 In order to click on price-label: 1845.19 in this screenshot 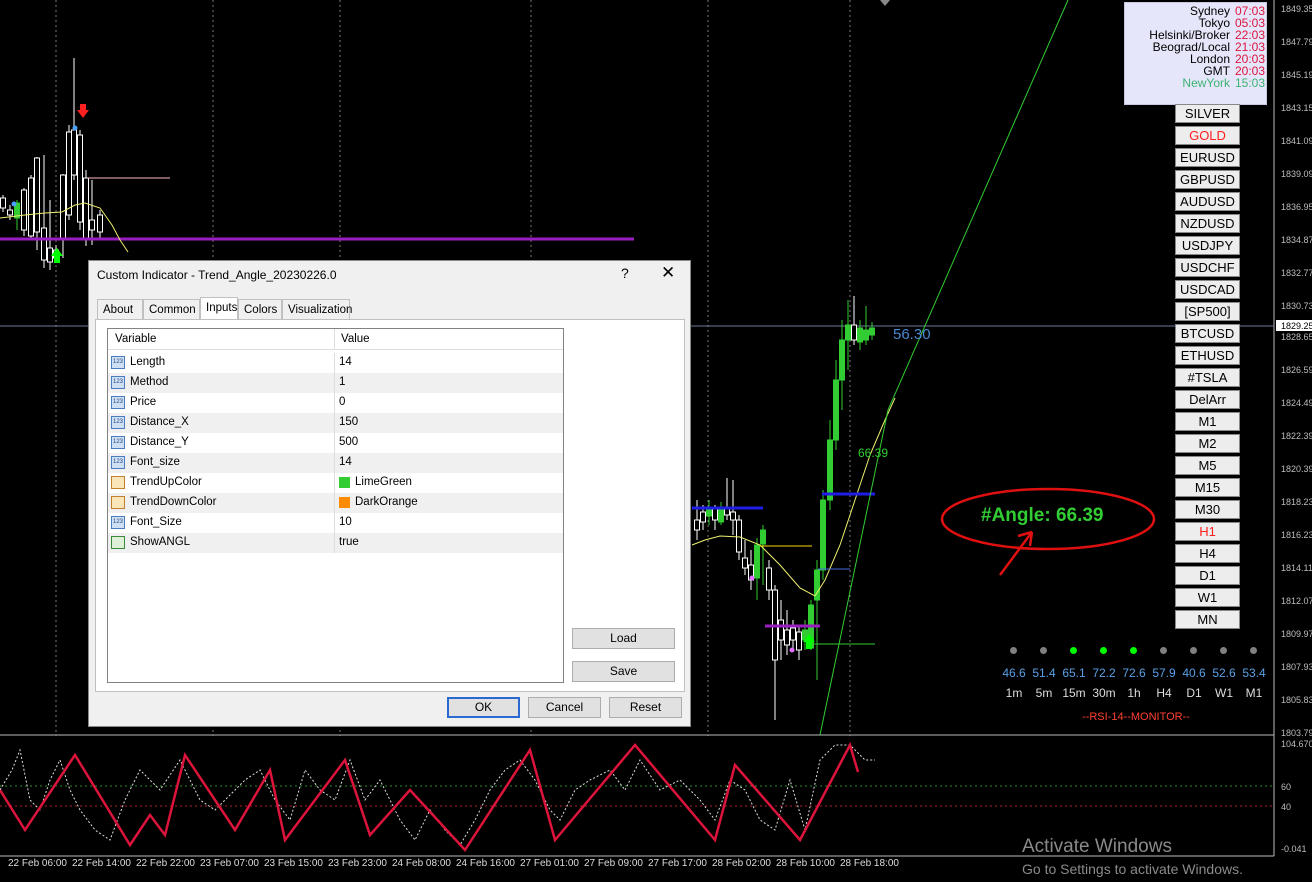, I will do `click(1296, 75)`.